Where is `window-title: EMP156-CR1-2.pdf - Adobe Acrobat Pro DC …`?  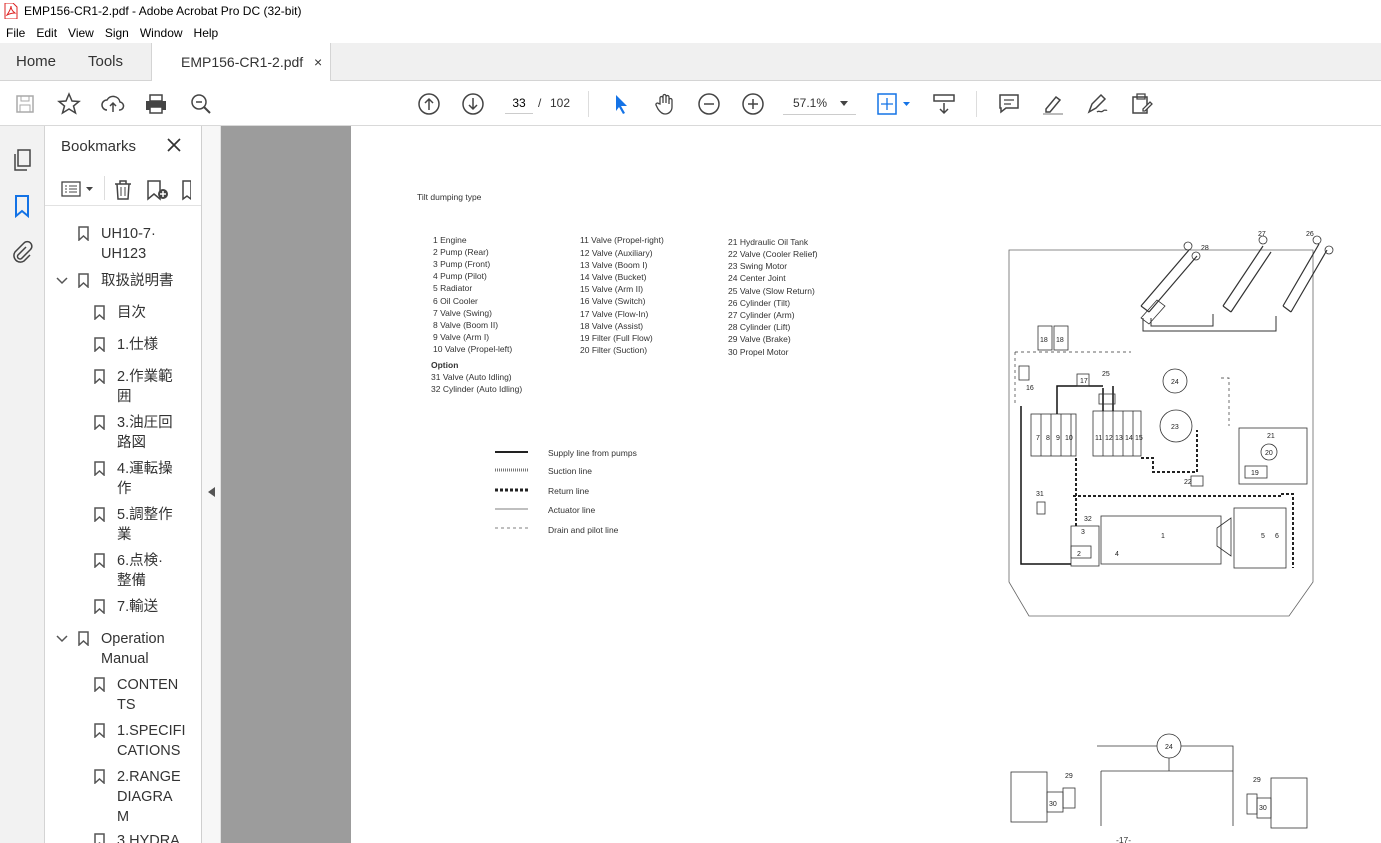 window-title: EMP156-CR1-2.pdf - Adobe Acrobat Pro DC … is located at coordinates (163, 11).